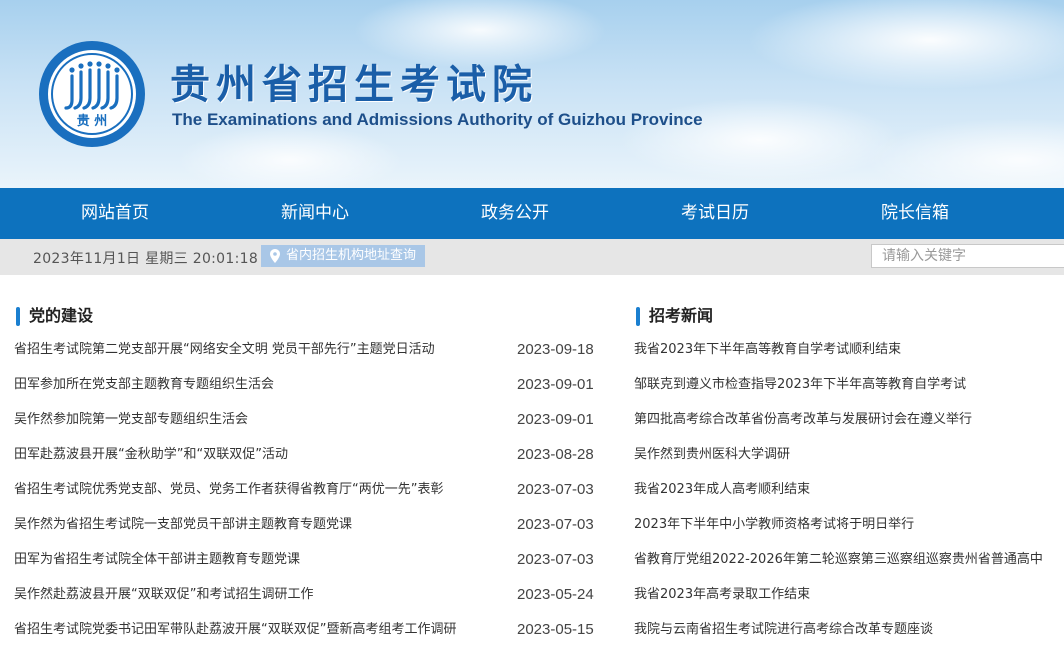 The width and height of the screenshot is (1064, 669). I want to click on list-item: 省教育厅党组2022-2026年第二轮巡察第三巡察组巡察贵州省普通高中, so click(849, 561).